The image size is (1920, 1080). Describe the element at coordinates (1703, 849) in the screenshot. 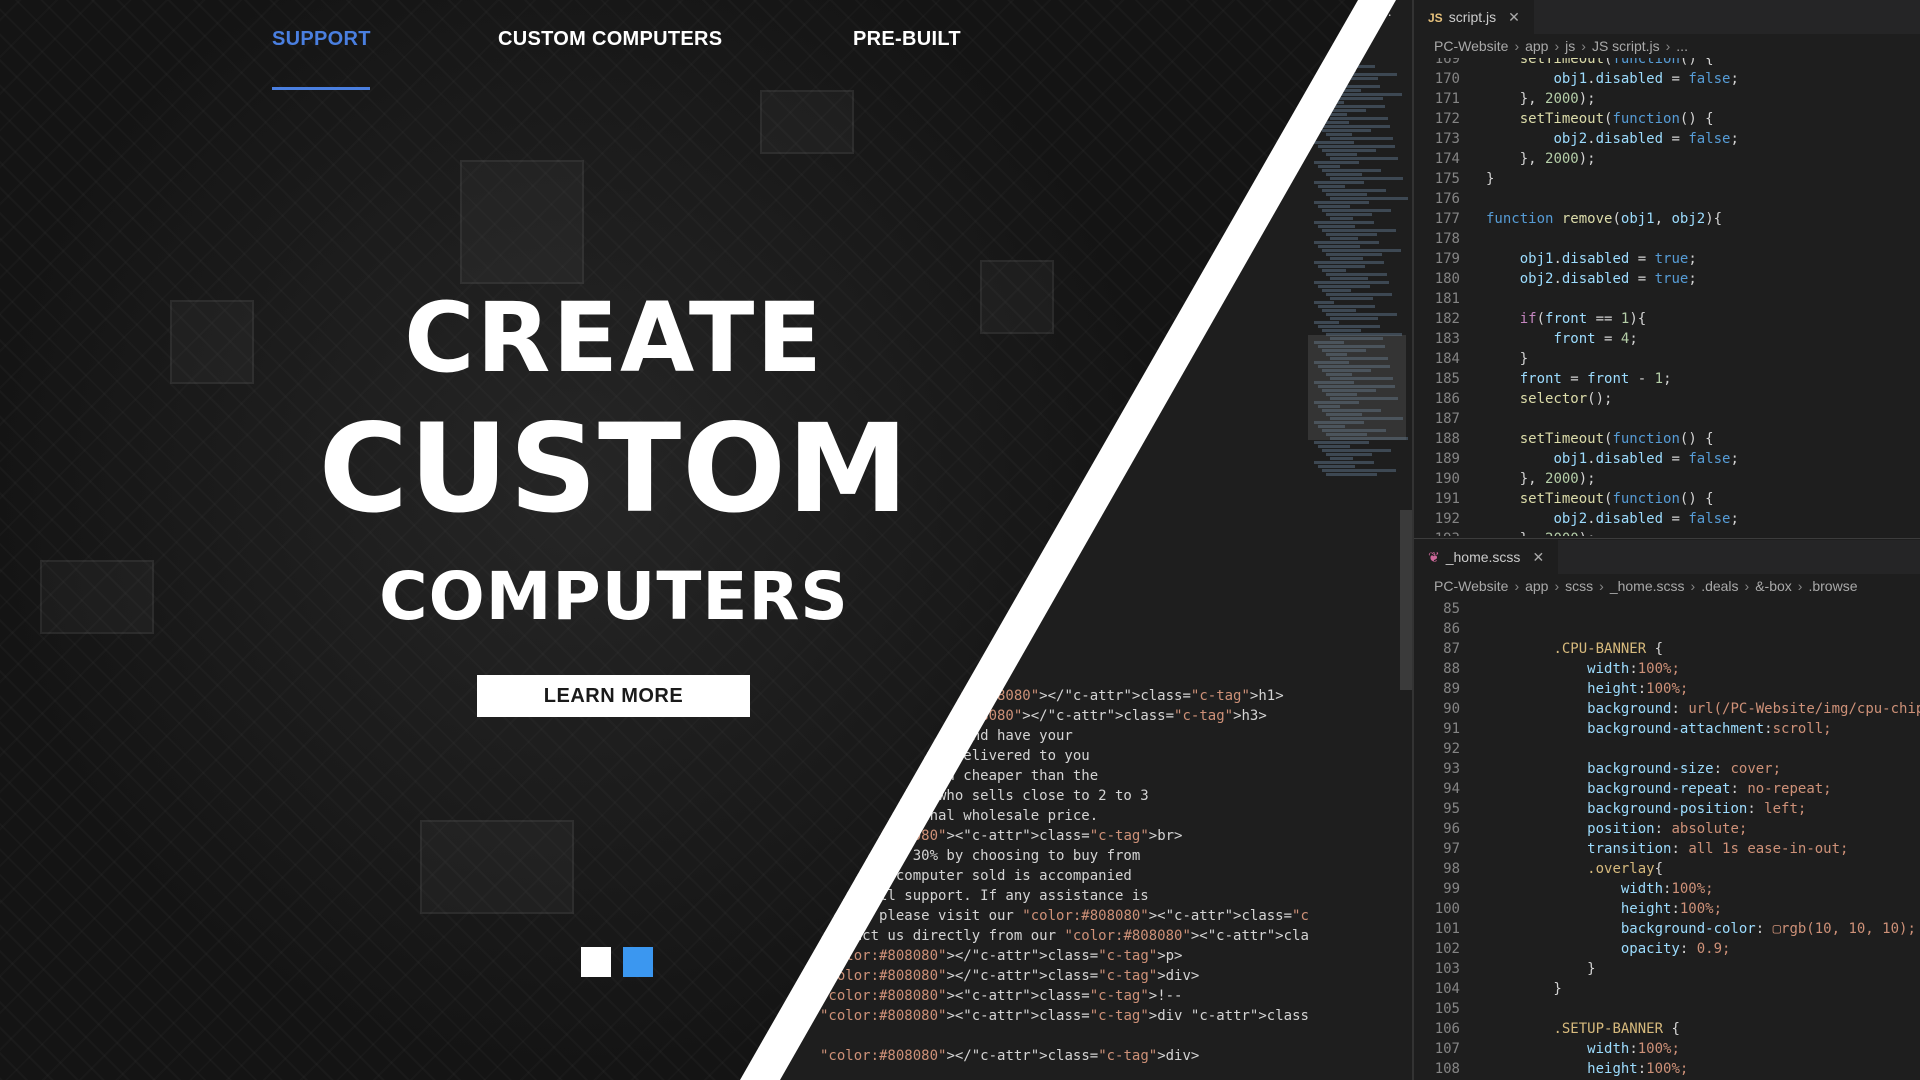

I see `code-line: transition: all 1s ease-in-out;` at that location.